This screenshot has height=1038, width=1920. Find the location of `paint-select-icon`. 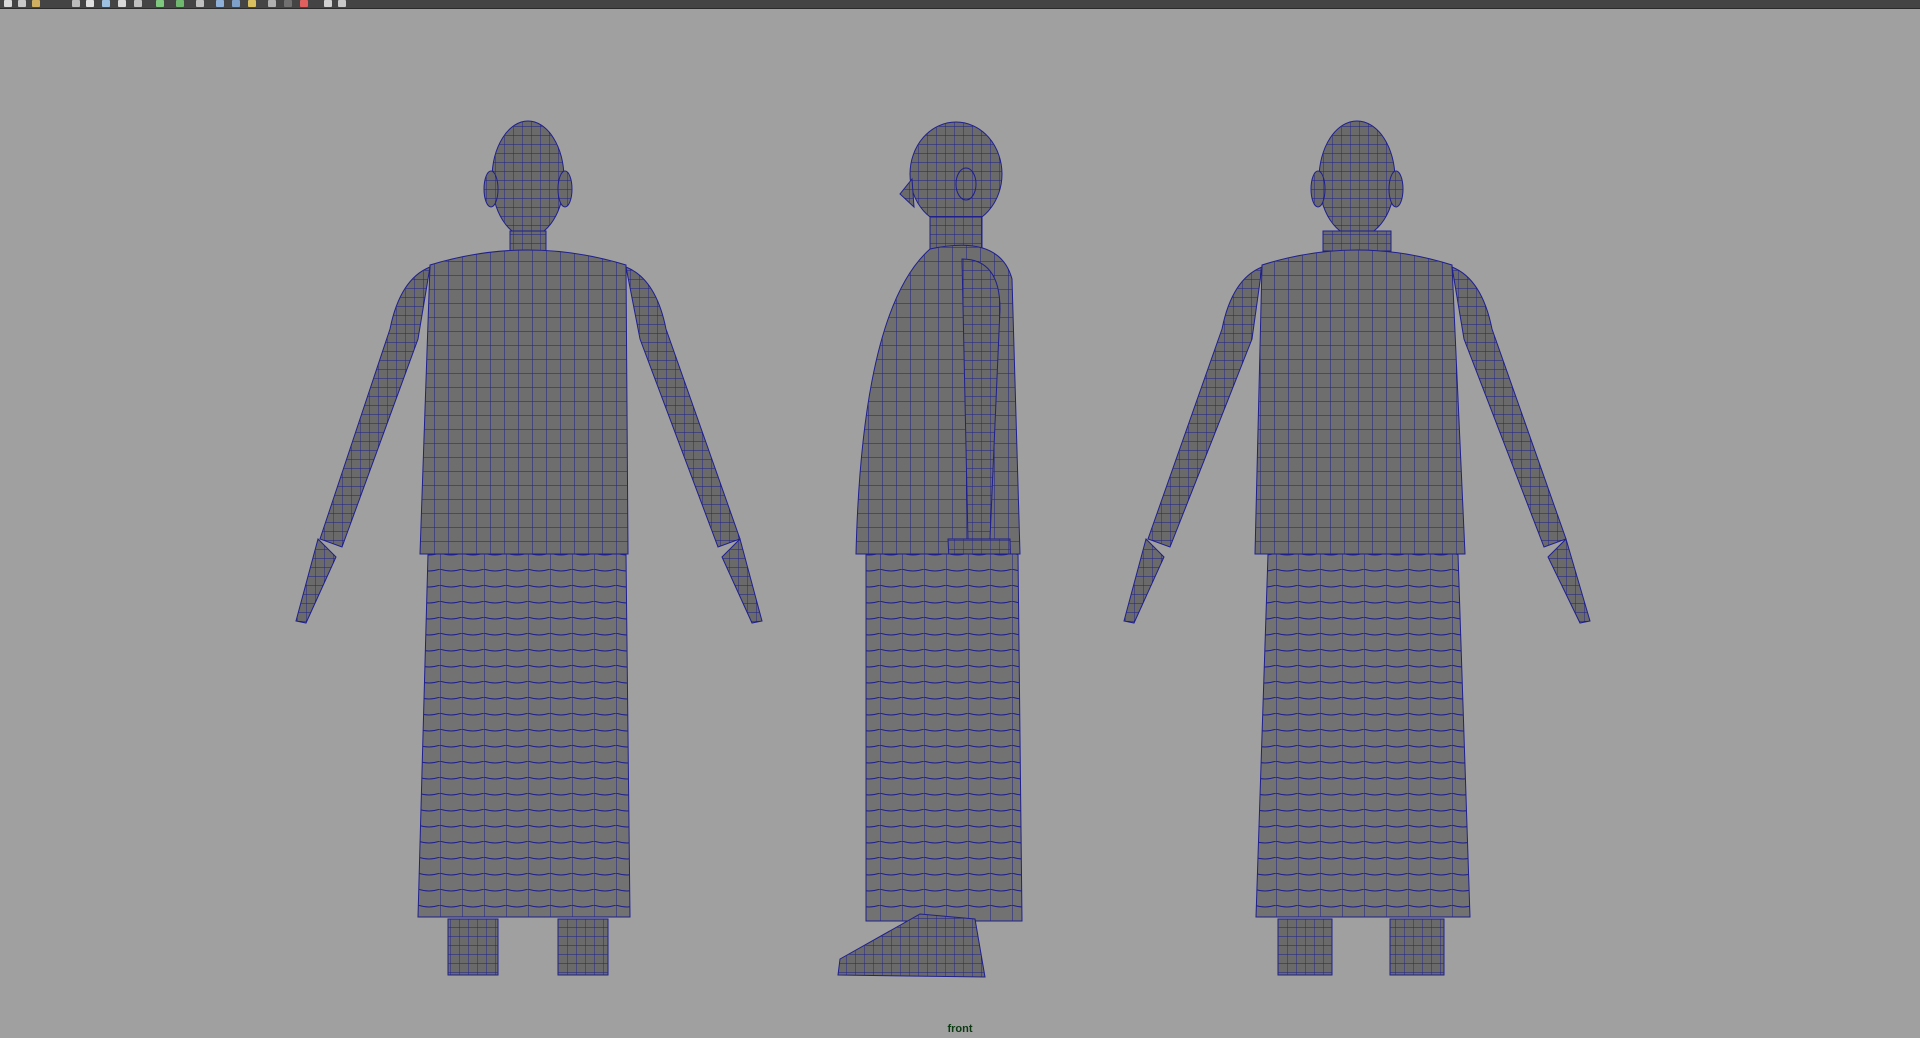

paint-select-icon is located at coordinates (36, 3).